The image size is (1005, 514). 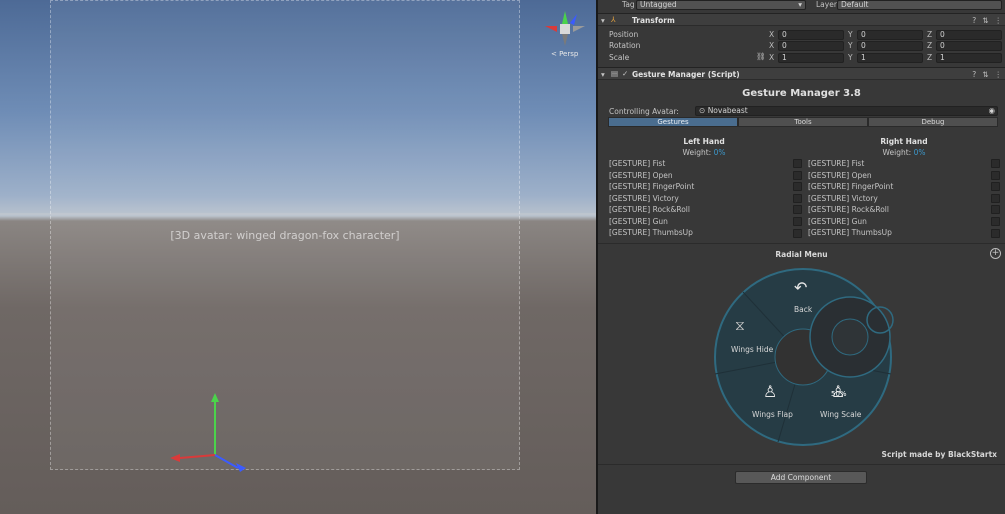 What do you see at coordinates (826, 4) in the screenshot?
I see `layer-label: Layer` at bounding box center [826, 4].